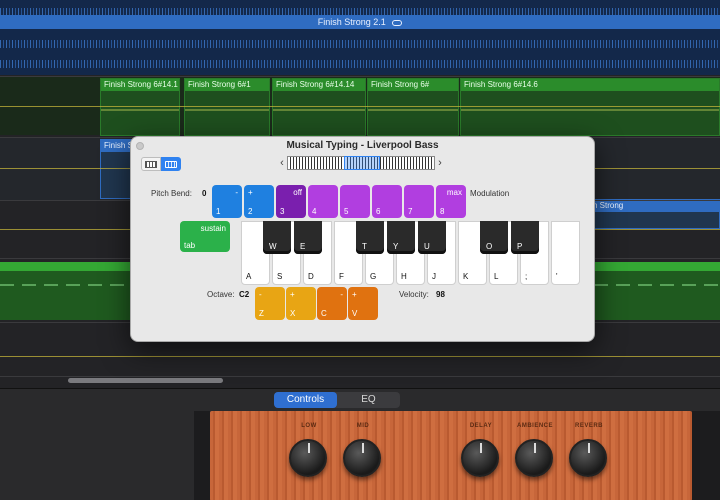 The image size is (720, 500). I want to click on key-label: W, so click(273, 246).